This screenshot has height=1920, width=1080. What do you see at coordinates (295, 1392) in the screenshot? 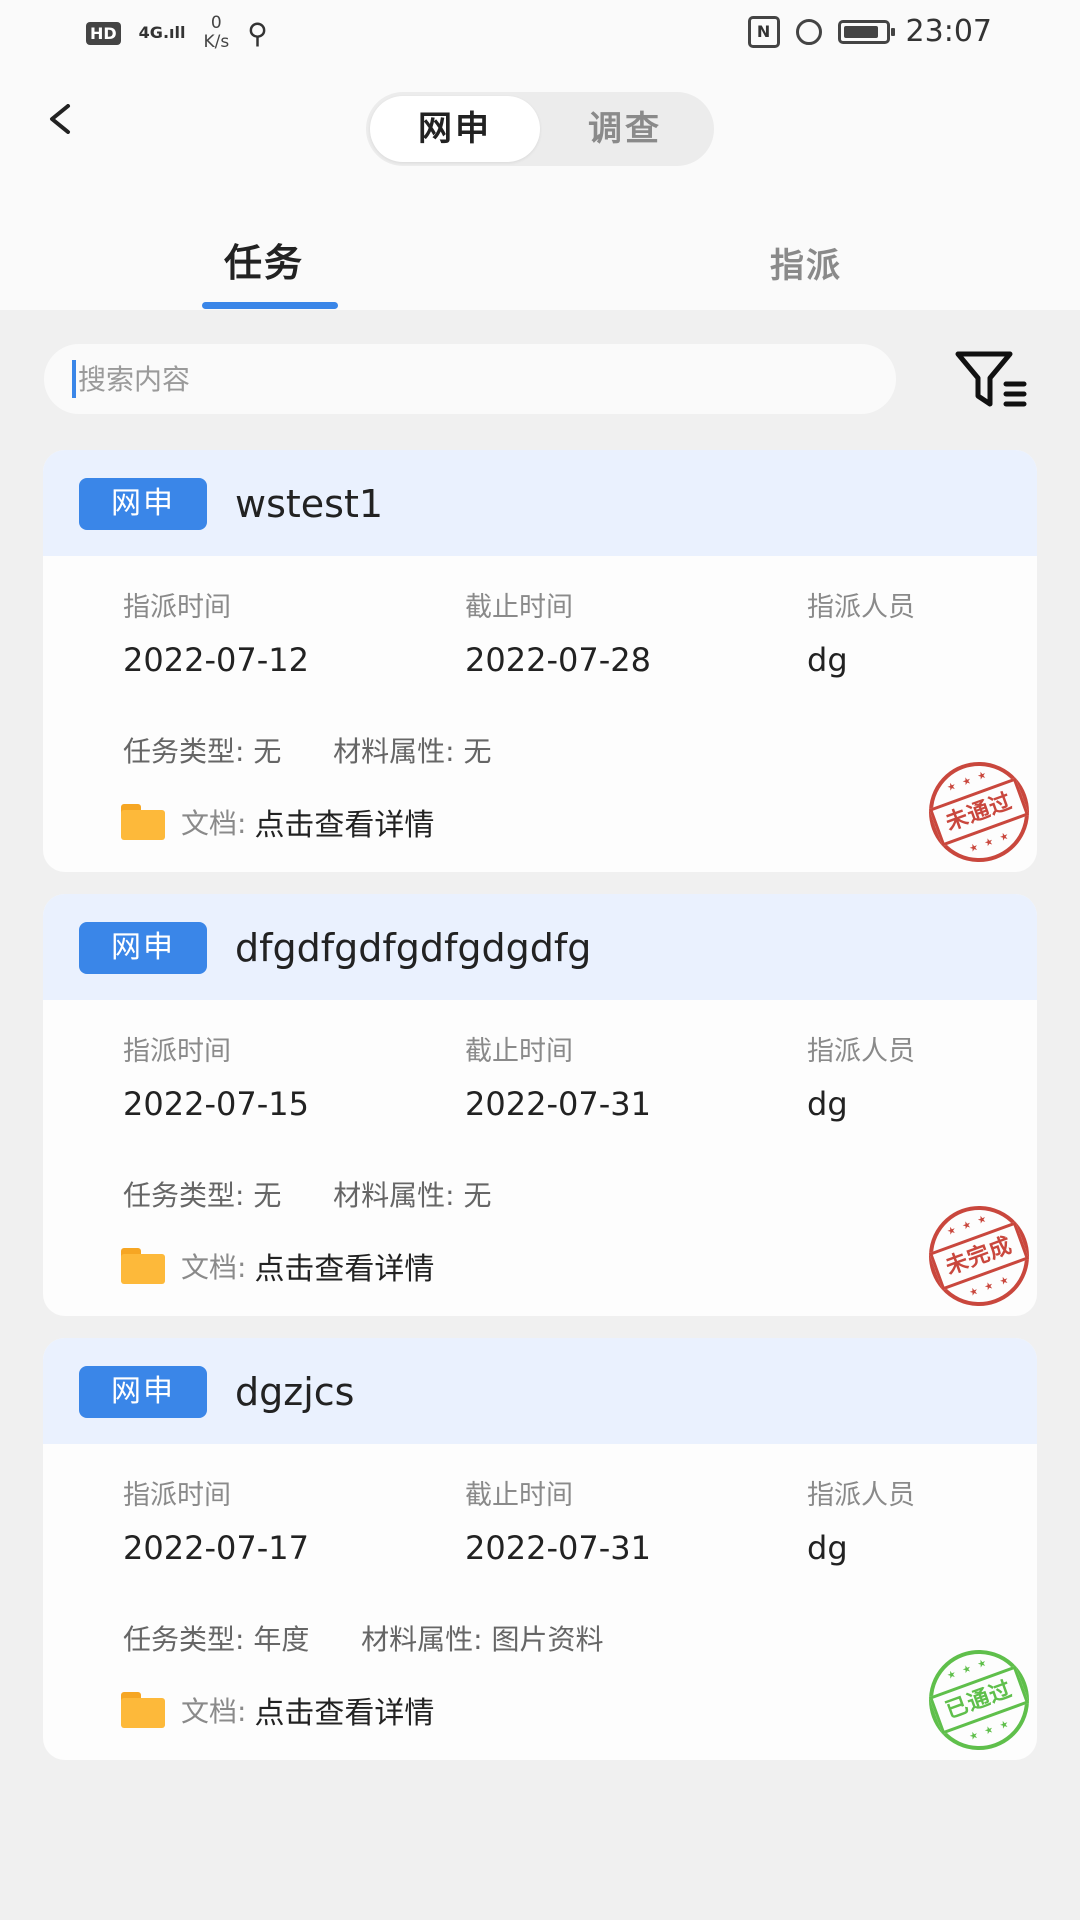
I see `task-title: dgzjcs` at bounding box center [295, 1392].